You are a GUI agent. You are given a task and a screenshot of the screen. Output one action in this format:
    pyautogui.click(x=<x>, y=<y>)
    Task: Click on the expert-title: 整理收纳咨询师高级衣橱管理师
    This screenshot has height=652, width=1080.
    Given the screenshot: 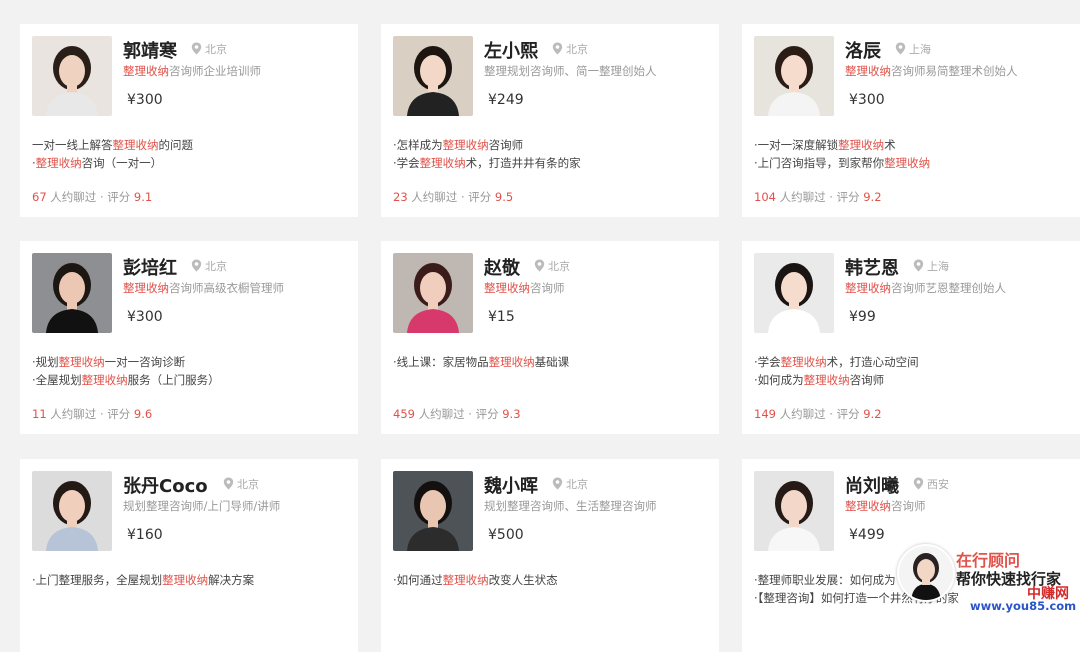 What is the action you would take?
    pyautogui.click(x=203, y=288)
    